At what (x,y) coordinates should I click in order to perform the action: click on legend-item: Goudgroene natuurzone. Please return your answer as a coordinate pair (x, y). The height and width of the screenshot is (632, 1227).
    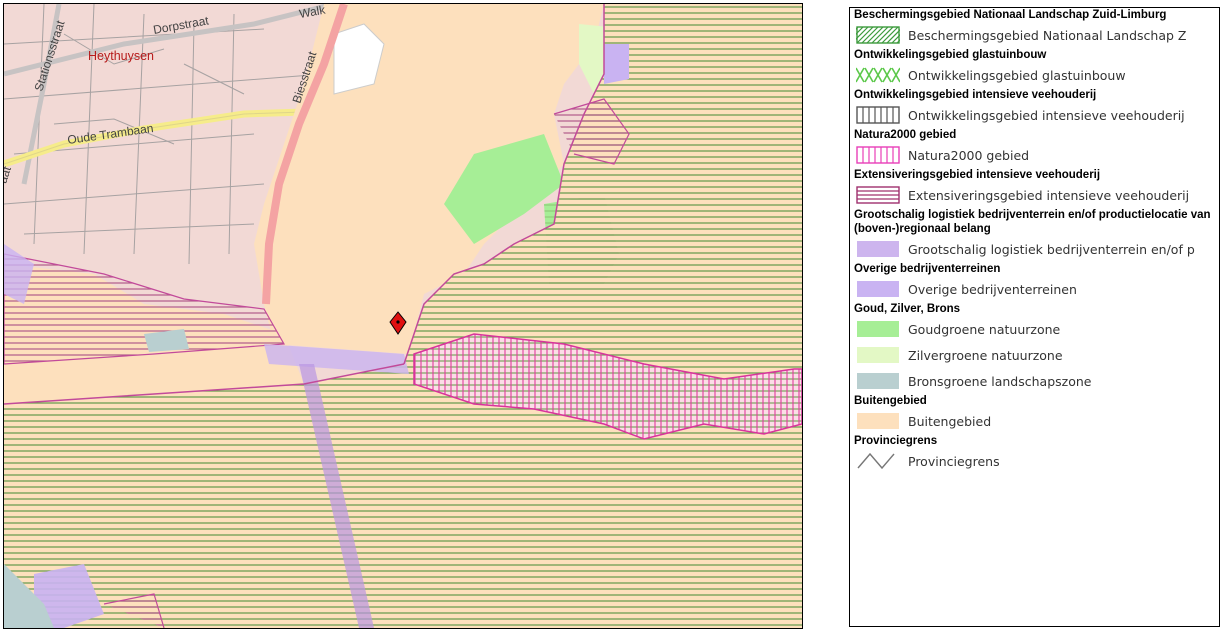
    Looking at the image, I should click on (1034, 329).